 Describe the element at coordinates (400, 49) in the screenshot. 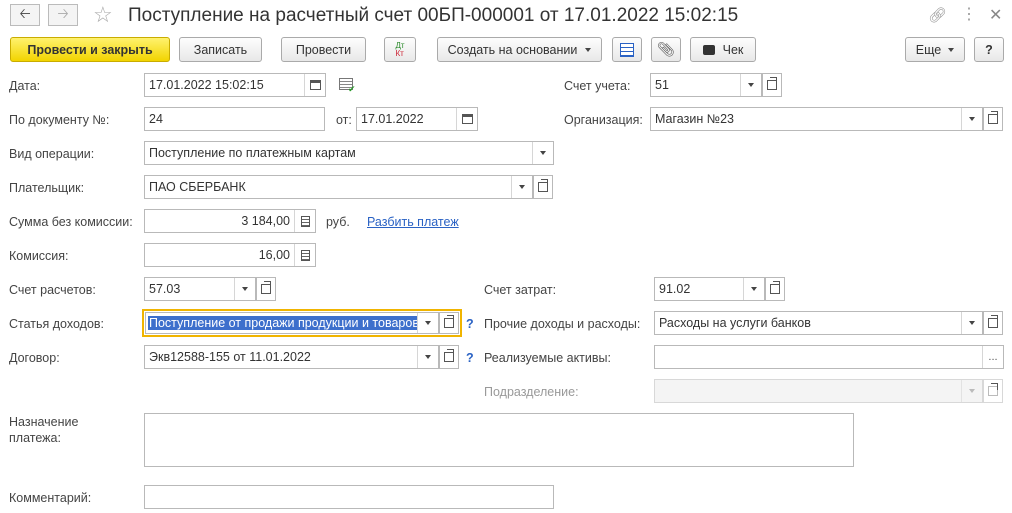

I see `dt-kt-button: Дт Кт` at that location.